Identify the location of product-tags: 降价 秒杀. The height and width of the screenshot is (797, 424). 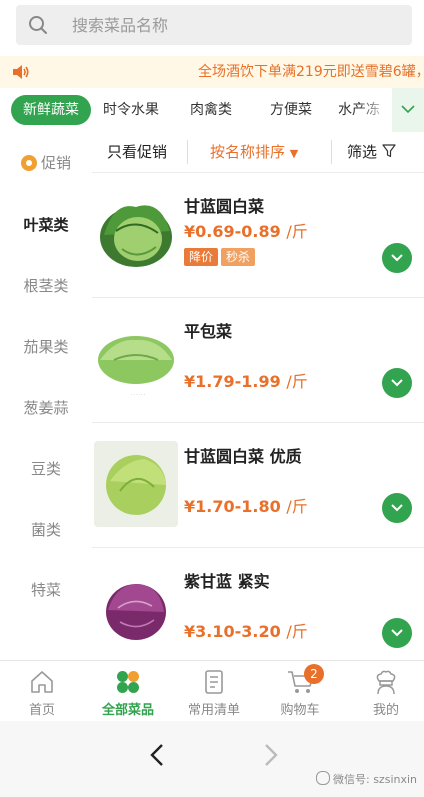
(221, 256).